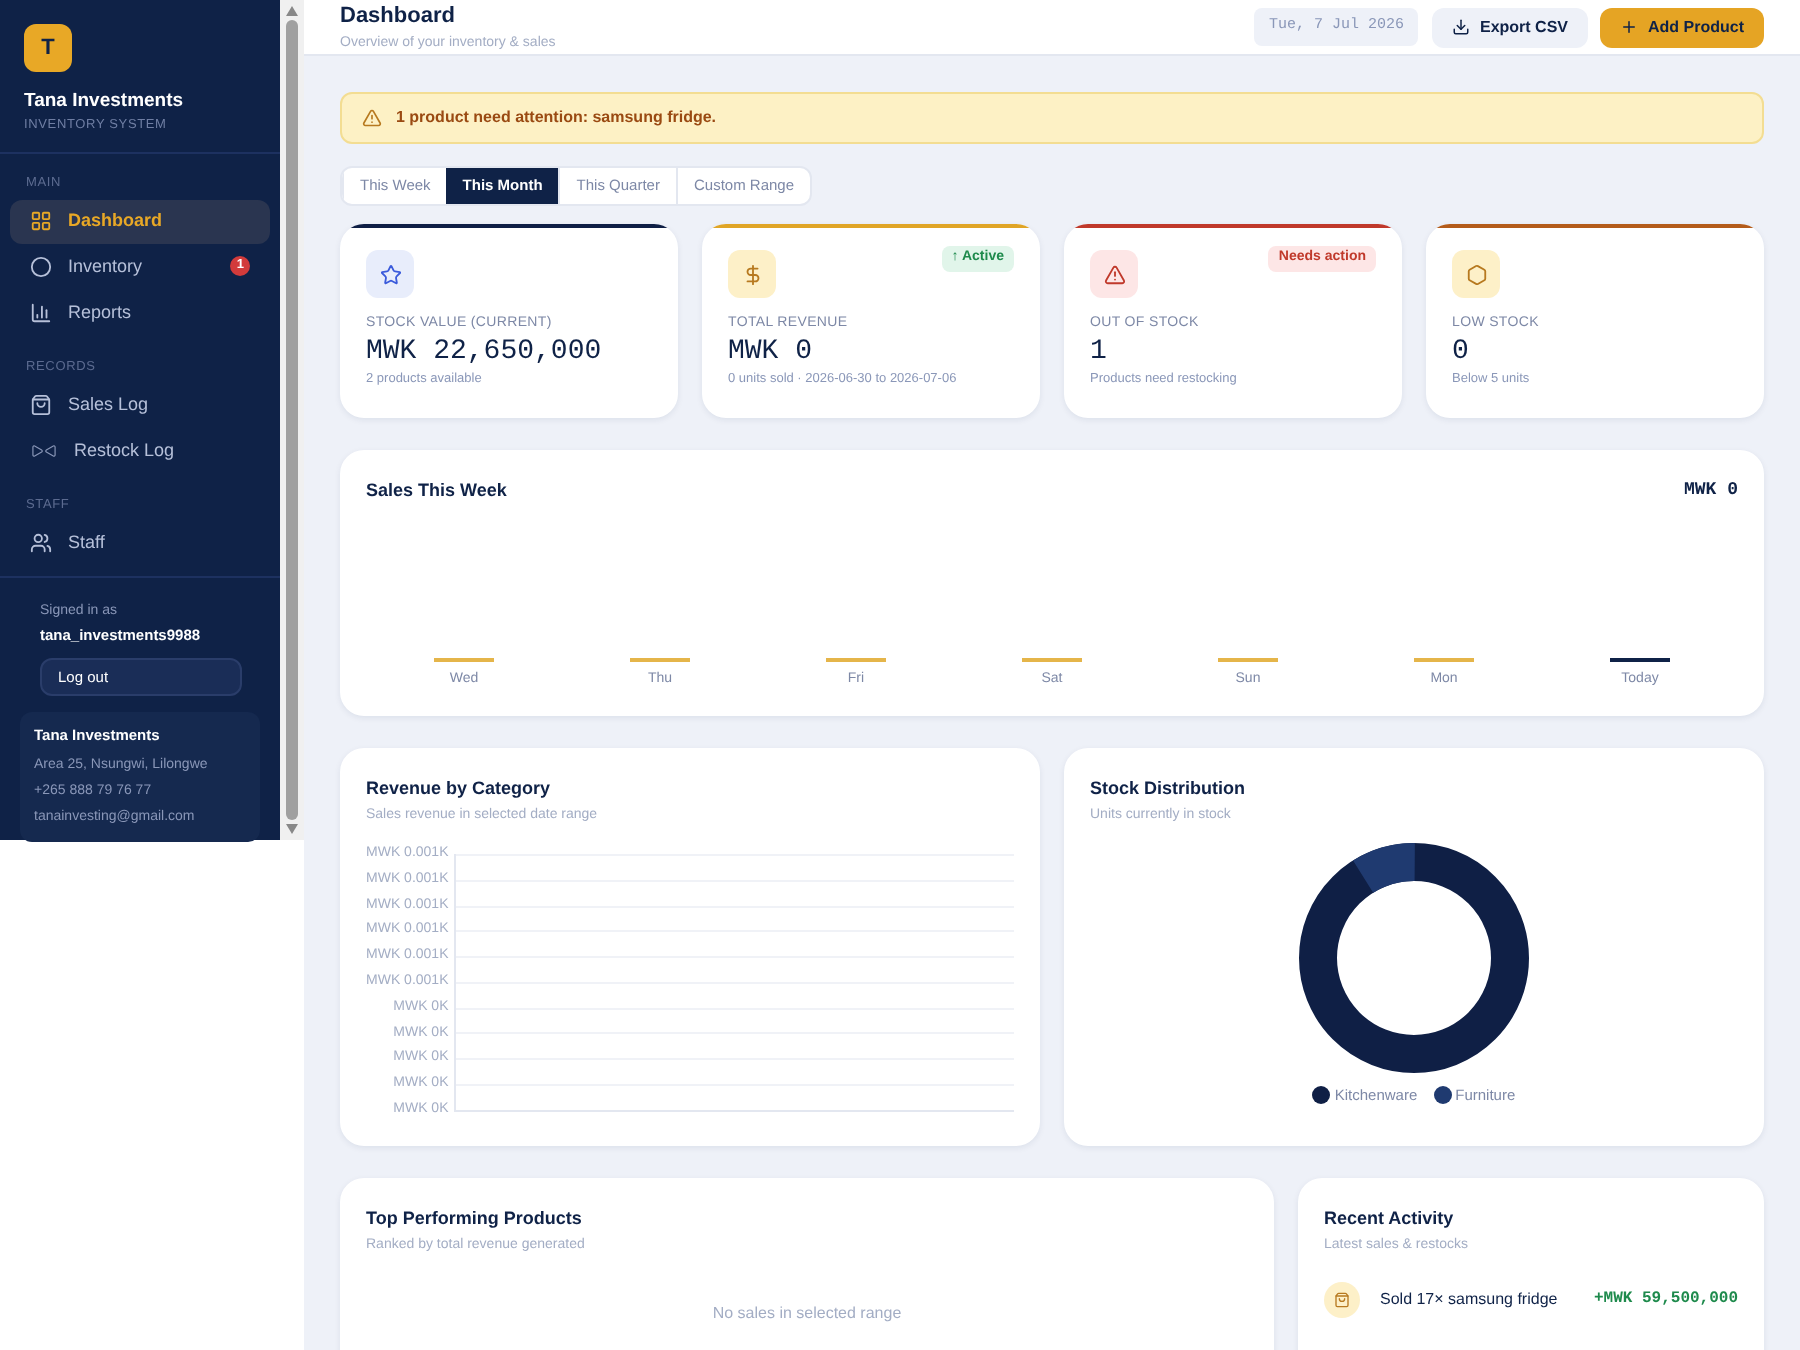 The image size is (1800, 1350). Describe the element at coordinates (475, 1219) in the screenshot. I see `card-title: Top Performing Products` at that location.